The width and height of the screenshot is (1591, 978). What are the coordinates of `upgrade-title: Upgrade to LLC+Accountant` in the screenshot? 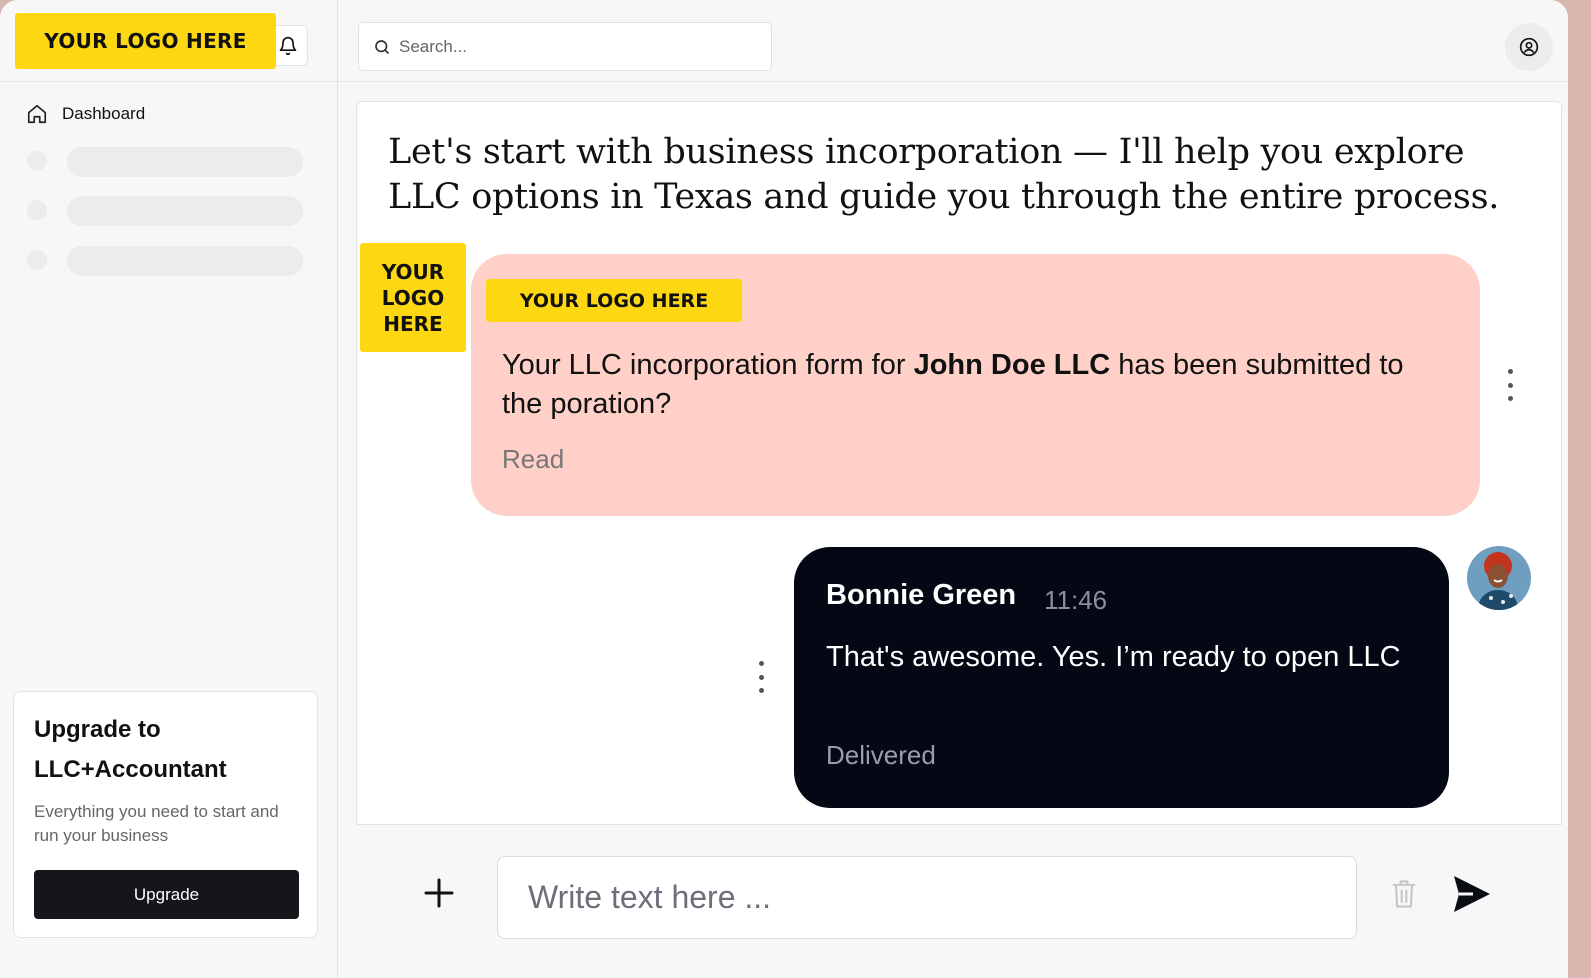 It's located at (130, 749).